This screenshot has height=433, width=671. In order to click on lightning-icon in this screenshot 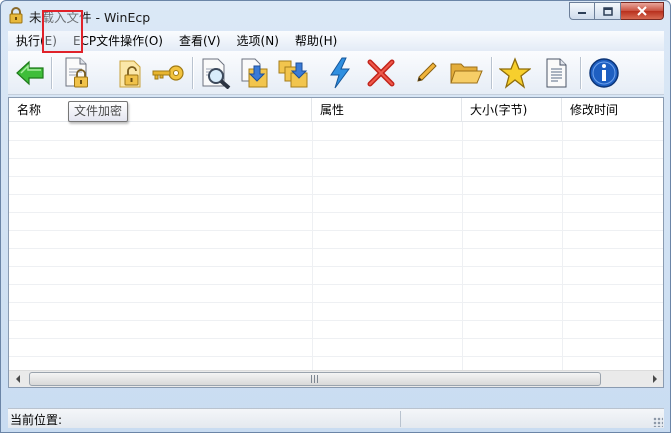, I will do `click(340, 73)`.